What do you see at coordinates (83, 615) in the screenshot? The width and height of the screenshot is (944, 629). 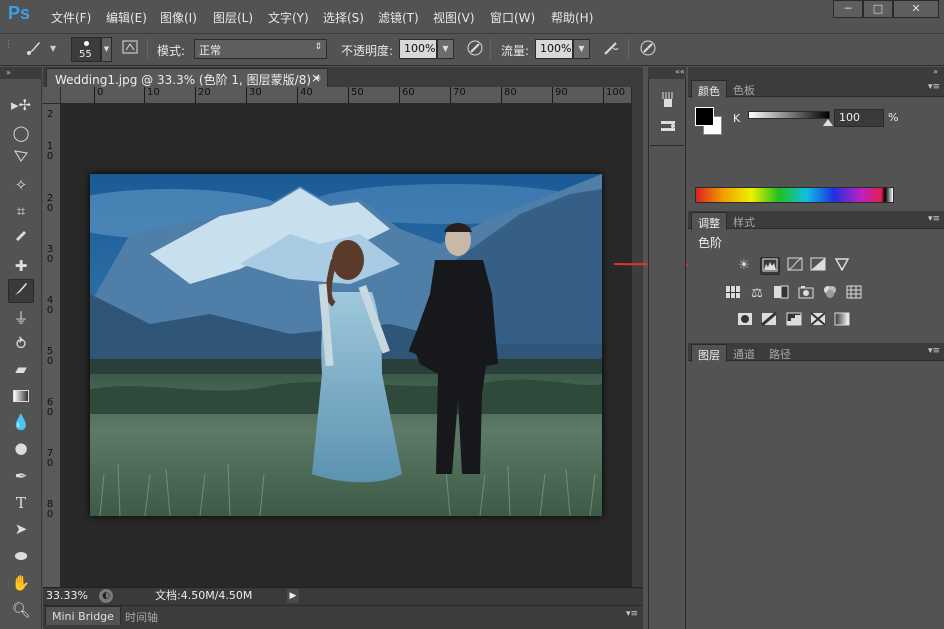 I see `tab-mini-bridge: Mini Bridge` at bounding box center [83, 615].